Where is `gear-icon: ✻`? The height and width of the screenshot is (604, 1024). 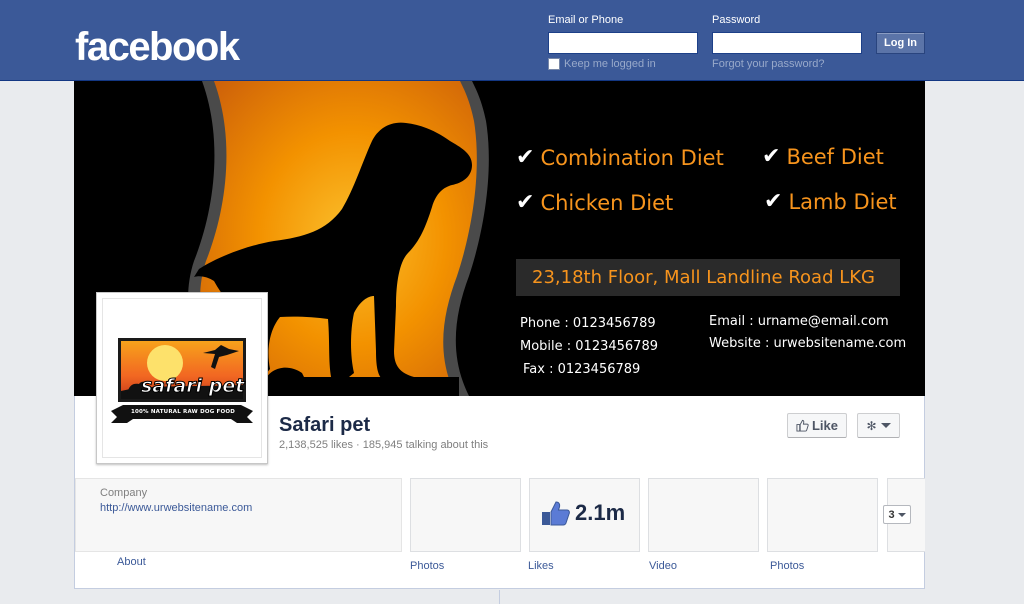 gear-icon: ✻ is located at coordinates (871, 425).